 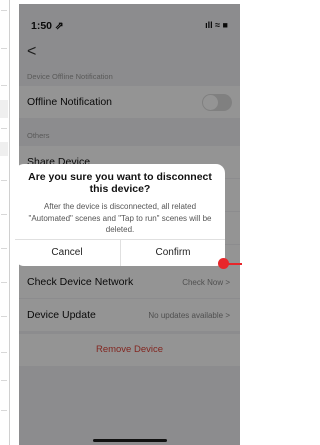 What do you see at coordinates (67, 253) in the screenshot?
I see `cancel-button: Cancel` at bounding box center [67, 253].